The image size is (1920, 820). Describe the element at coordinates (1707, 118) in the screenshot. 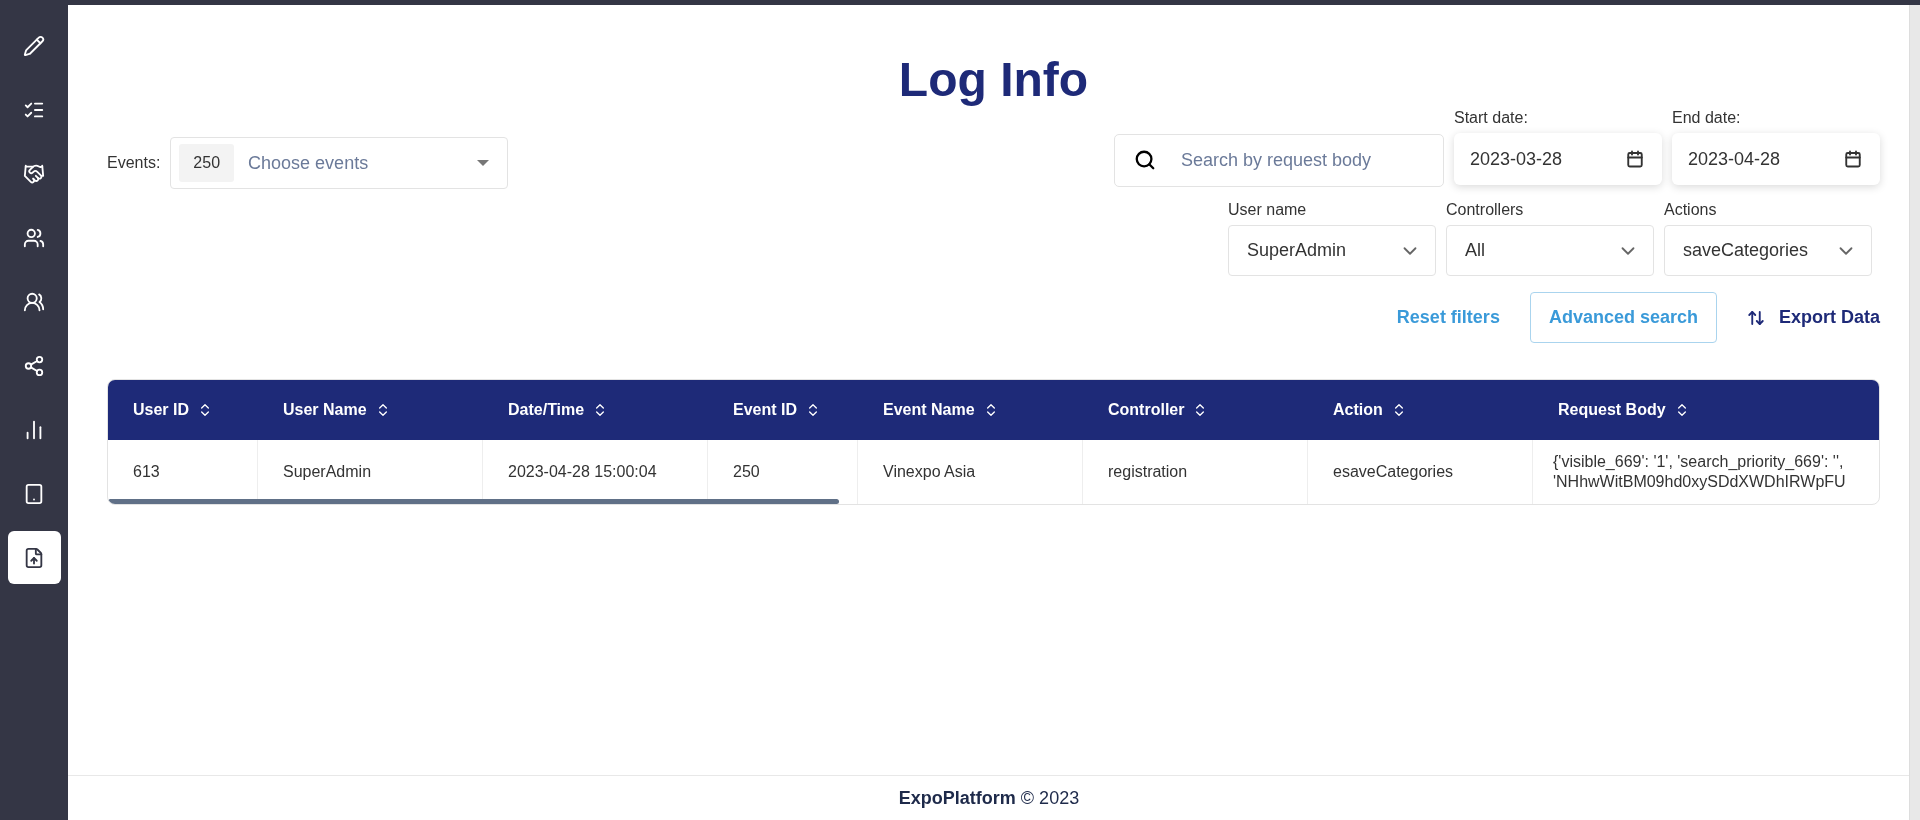

I see `date-label: End date:` at that location.